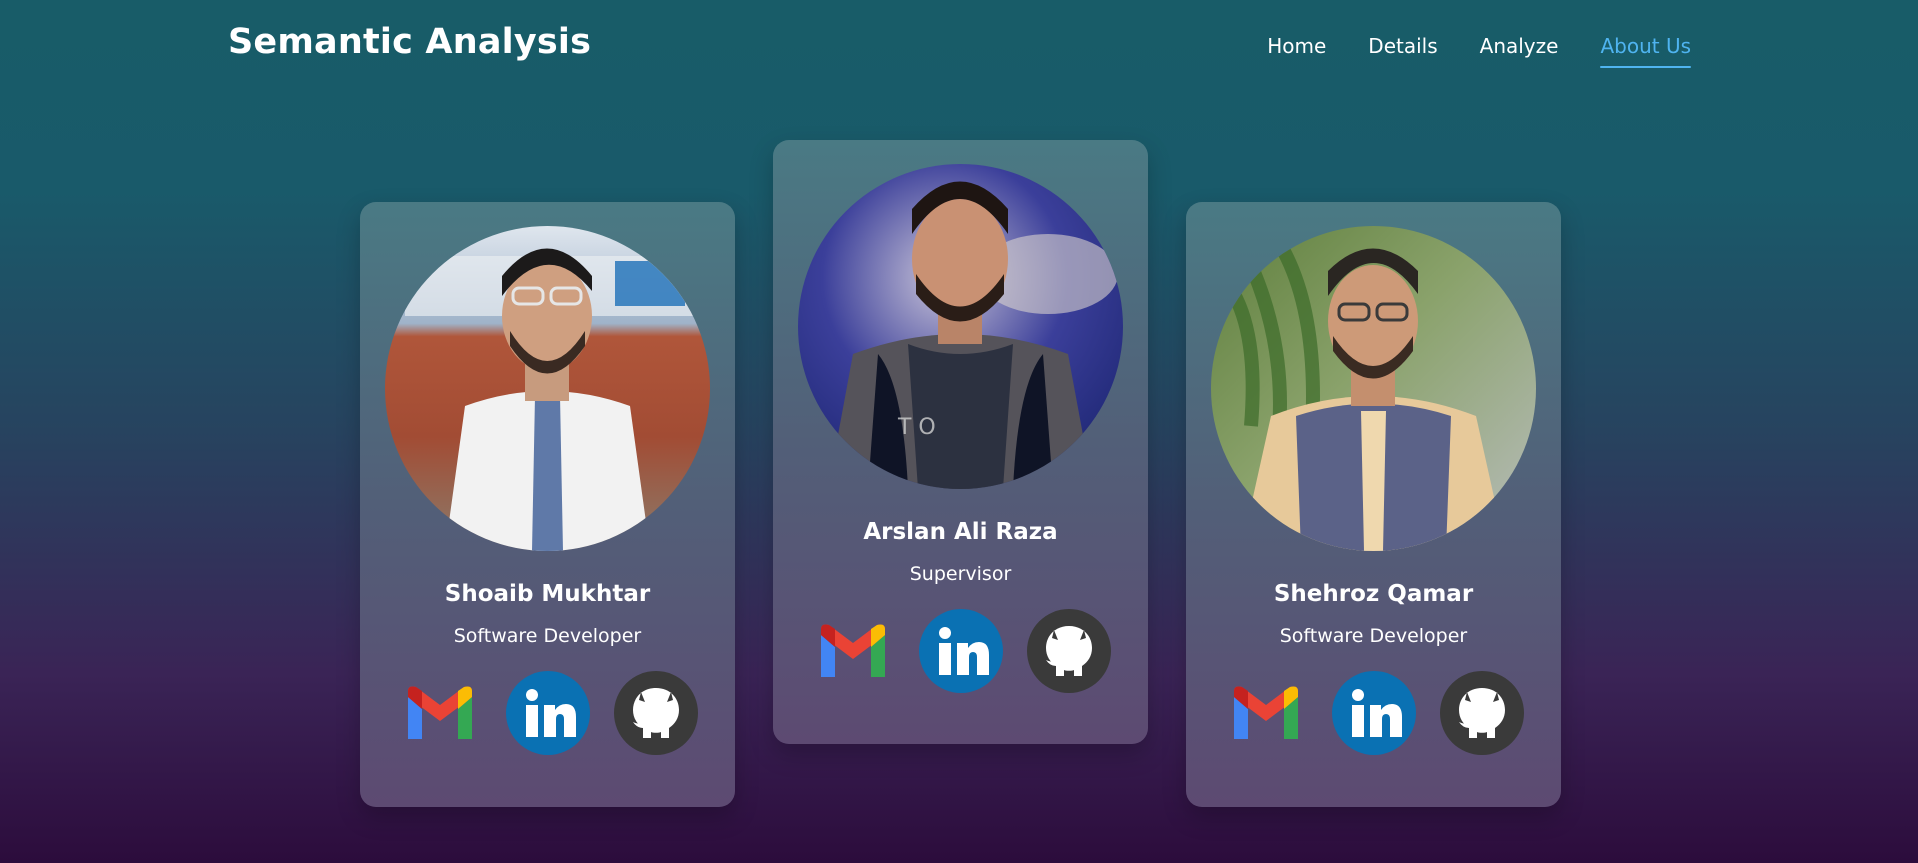 The height and width of the screenshot is (863, 1918). What do you see at coordinates (1479, 51) in the screenshot?
I see `main-nav: Home Details Analyze About Us` at bounding box center [1479, 51].